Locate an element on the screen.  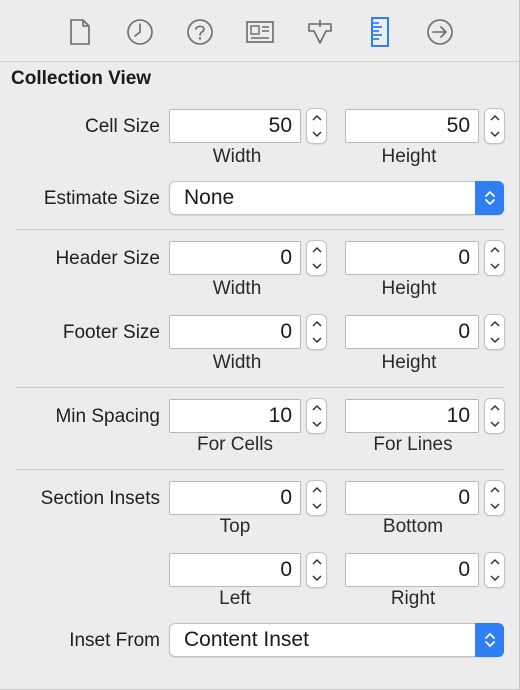
header-width-field: 0 is located at coordinates (235, 258).